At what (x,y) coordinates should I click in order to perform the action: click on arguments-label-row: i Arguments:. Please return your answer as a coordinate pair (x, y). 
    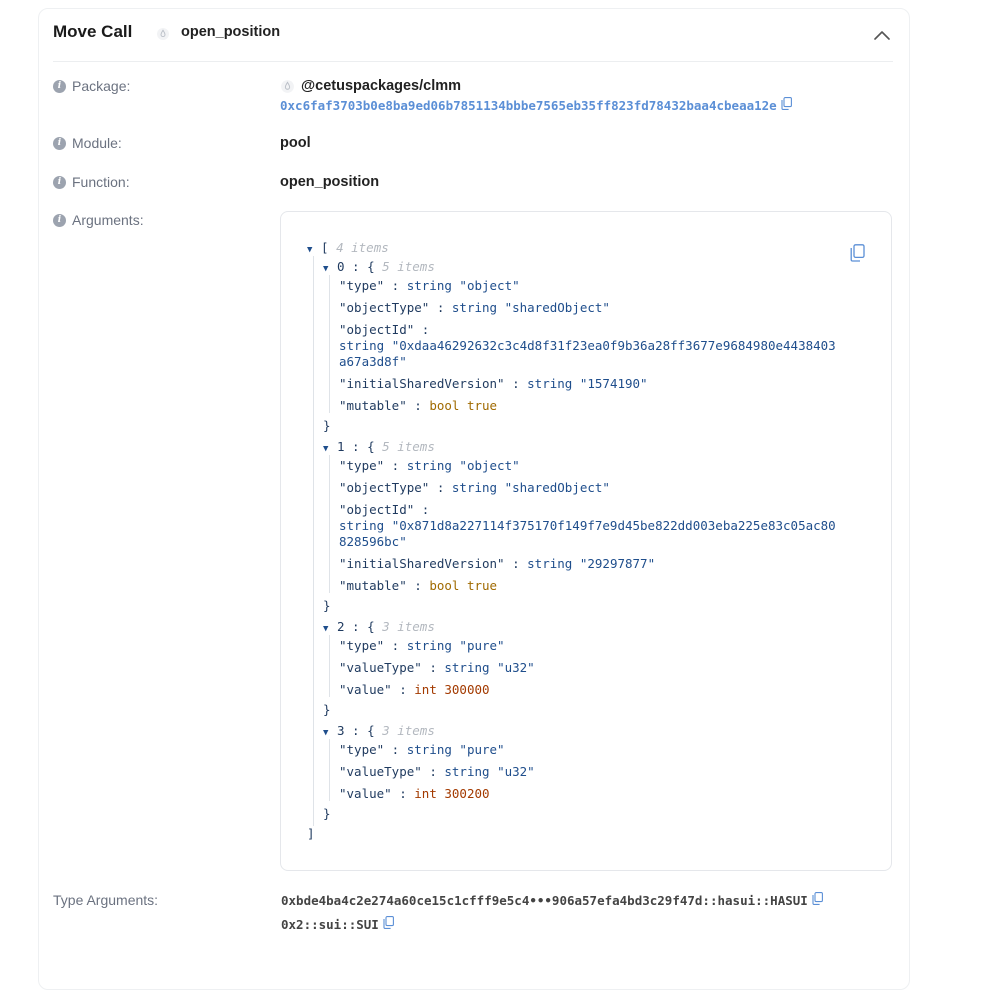
    Looking at the image, I should click on (98, 220).